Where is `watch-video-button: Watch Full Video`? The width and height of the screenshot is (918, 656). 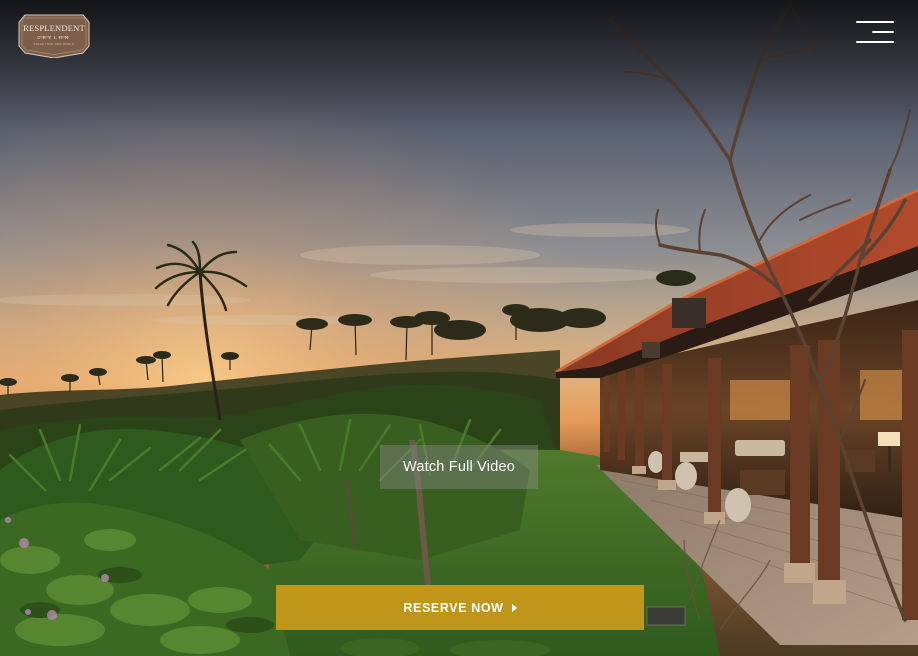 watch-video-button: Watch Full Video is located at coordinates (459, 467).